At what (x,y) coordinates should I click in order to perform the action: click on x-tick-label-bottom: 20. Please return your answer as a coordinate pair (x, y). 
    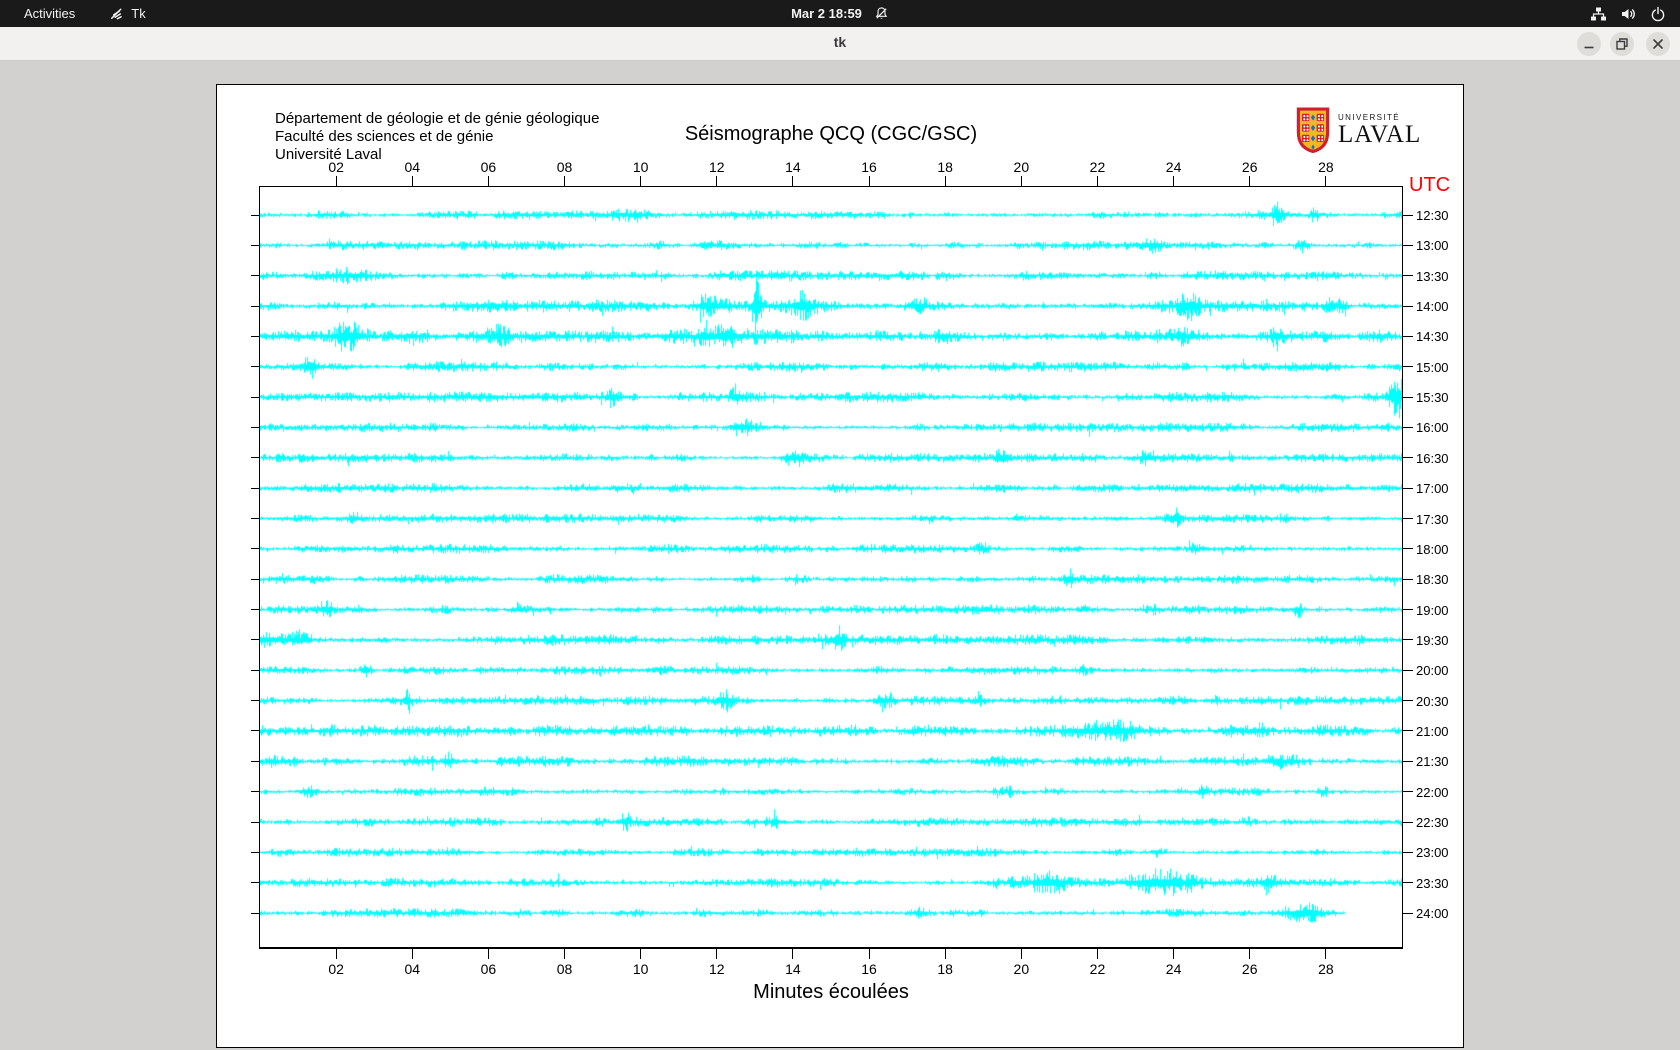
    Looking at the image, I should click on (1021, 969).